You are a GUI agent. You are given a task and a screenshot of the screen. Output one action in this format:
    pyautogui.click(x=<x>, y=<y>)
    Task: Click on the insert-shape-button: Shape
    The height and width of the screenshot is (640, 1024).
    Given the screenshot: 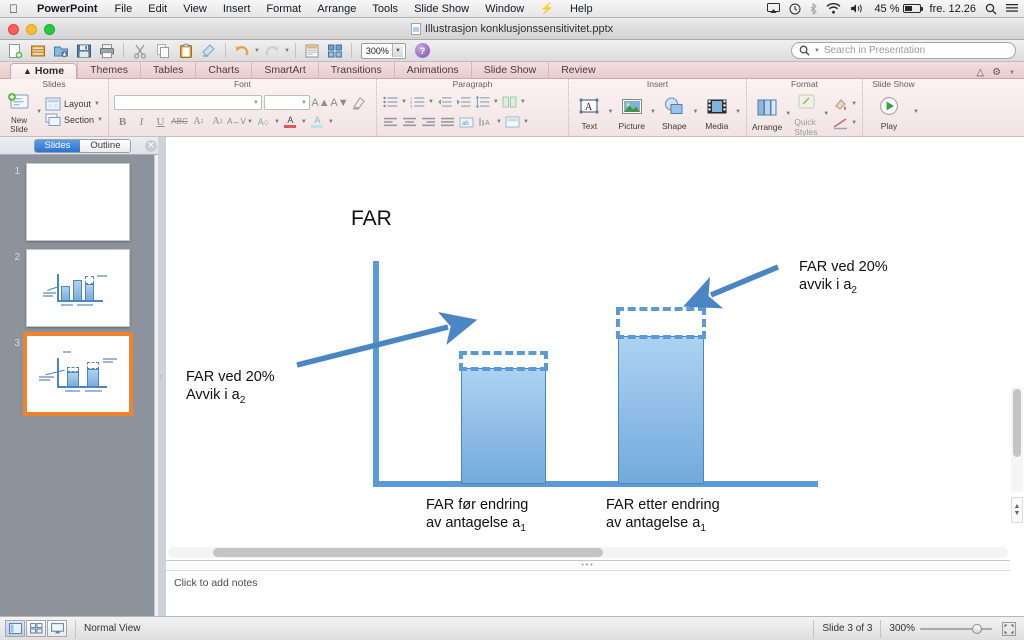 What is the action you would take?
    pyautogui.click(x=674, y=112)
    